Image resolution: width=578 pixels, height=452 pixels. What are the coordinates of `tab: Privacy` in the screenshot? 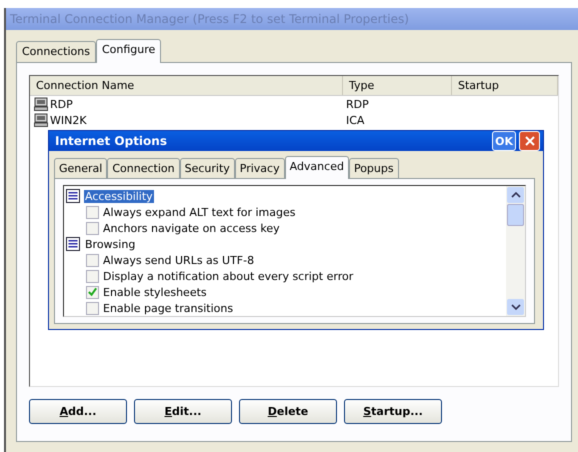 It's located at (259, 168).